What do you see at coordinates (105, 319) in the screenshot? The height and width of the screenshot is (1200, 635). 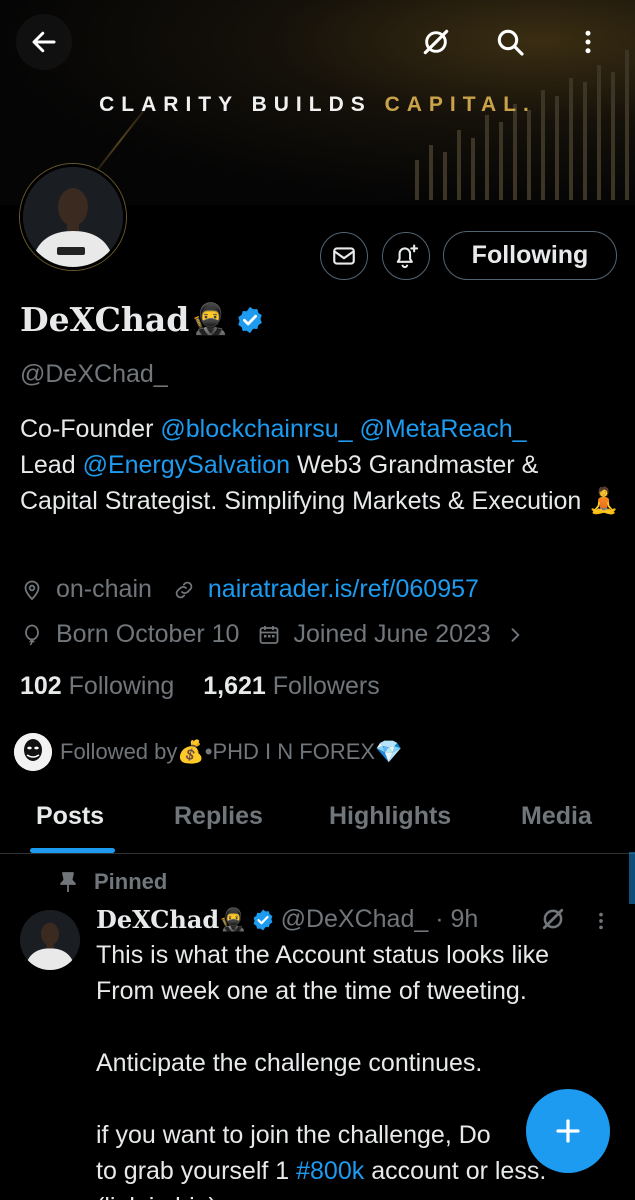 I see `display-name: DeXChad` at bounding box center [105, 319].